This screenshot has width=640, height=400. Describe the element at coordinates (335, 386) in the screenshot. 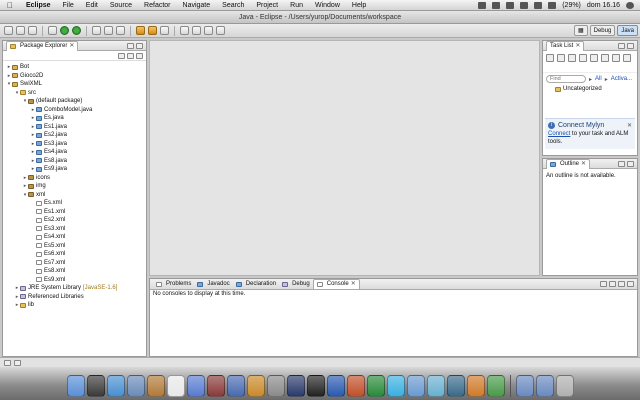

I see `word-icon` at that location.